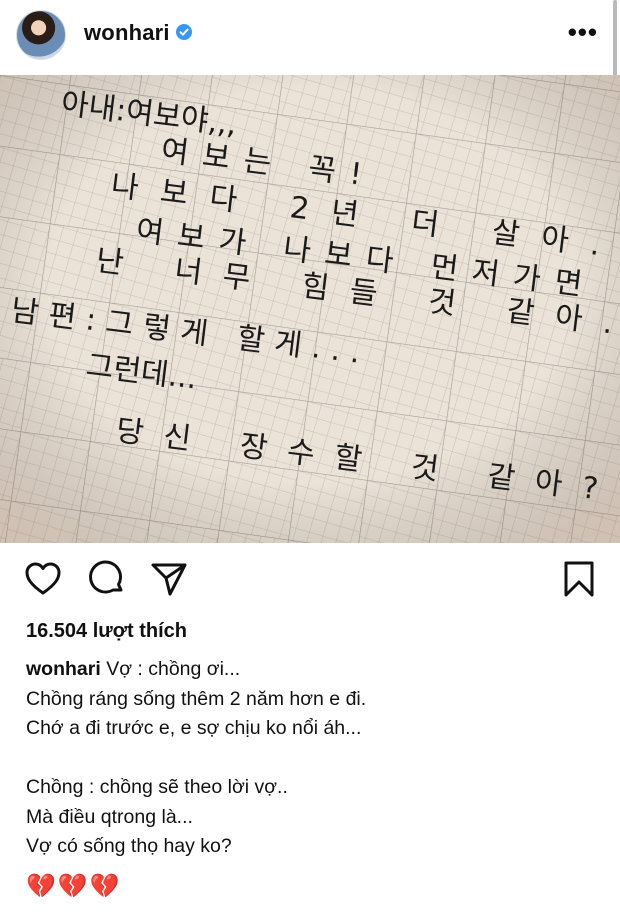 The image size is (620, 915). Describe the element at coordinates (41, 35) in the screenshot. I see `avatar` at that location.